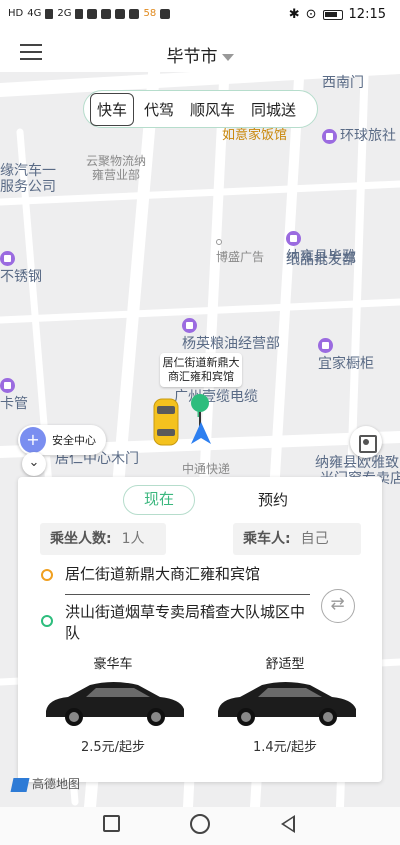 The width and height of the screenshot is (400, 845). I want to click on poi-name: 杨英粮油经营部, so click(231, 344).